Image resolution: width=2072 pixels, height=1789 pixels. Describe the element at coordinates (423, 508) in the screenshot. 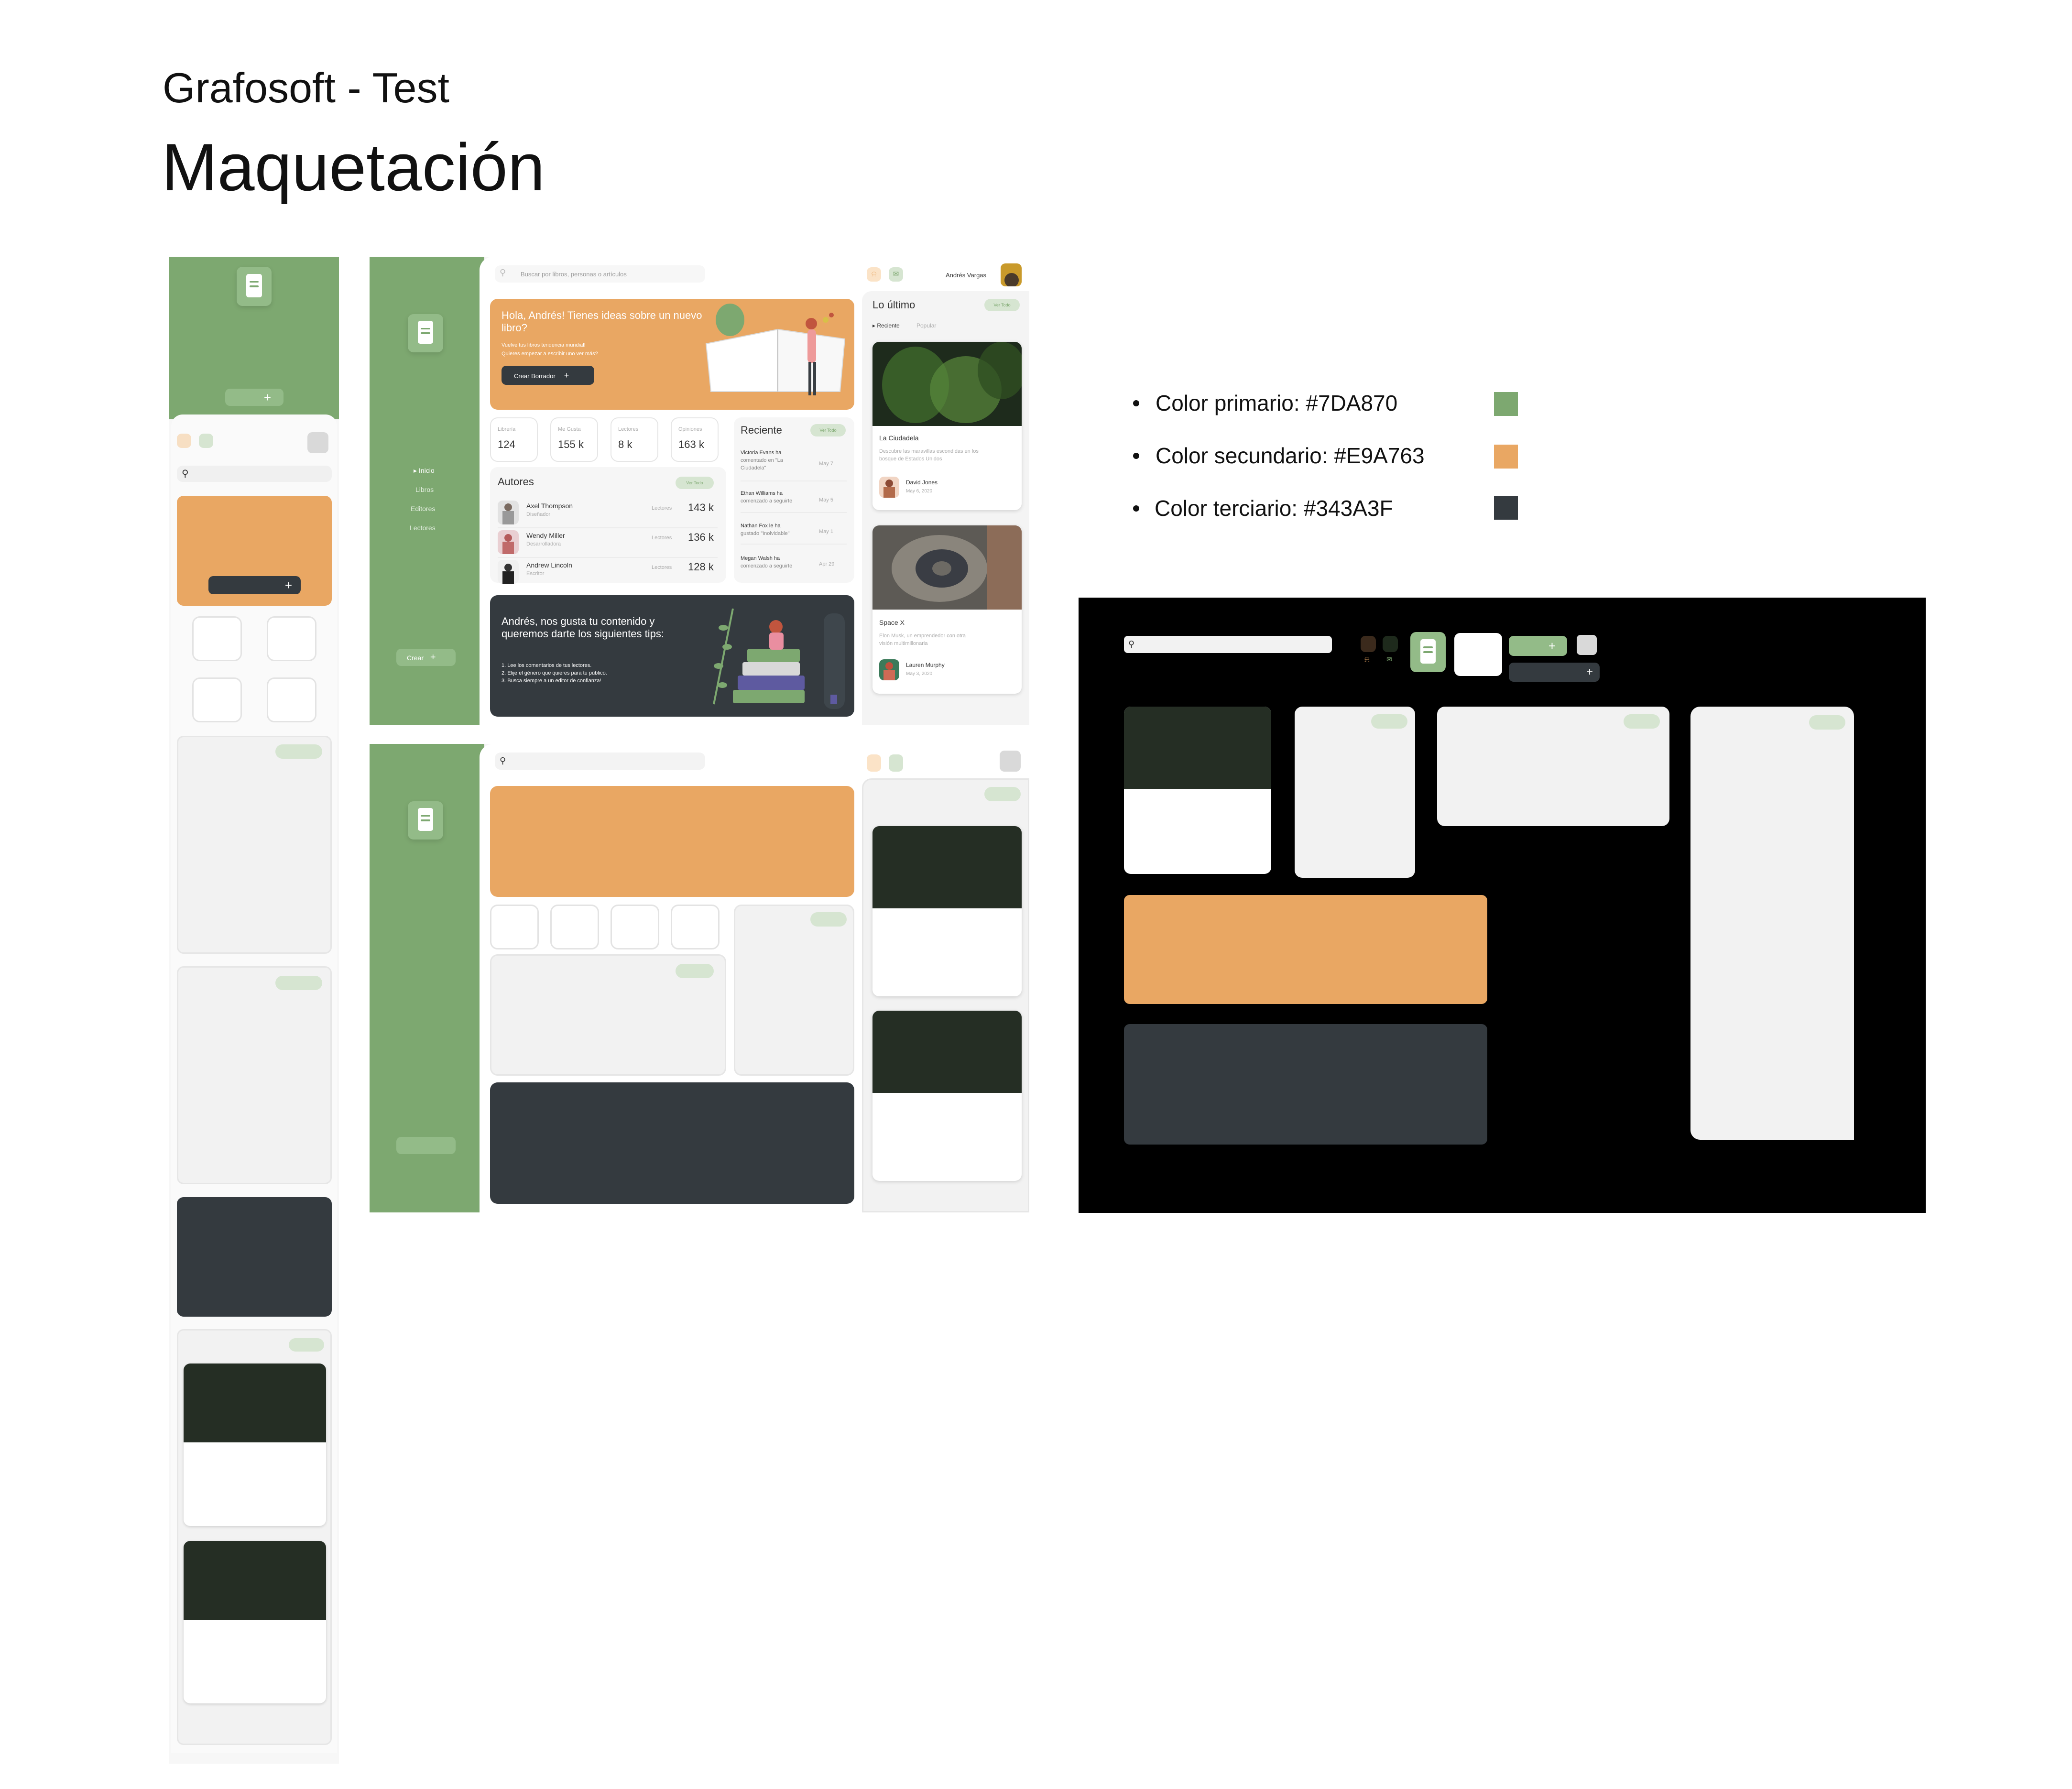

I see `nav-item-editores: Editores` at that location.